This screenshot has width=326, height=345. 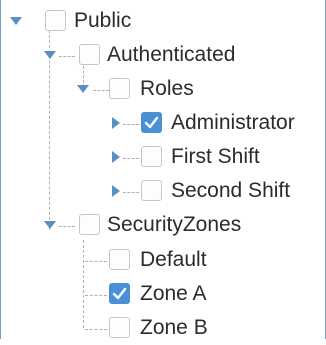 I want to click on tree-node-label: Zone A, so click(x=173, y=293).